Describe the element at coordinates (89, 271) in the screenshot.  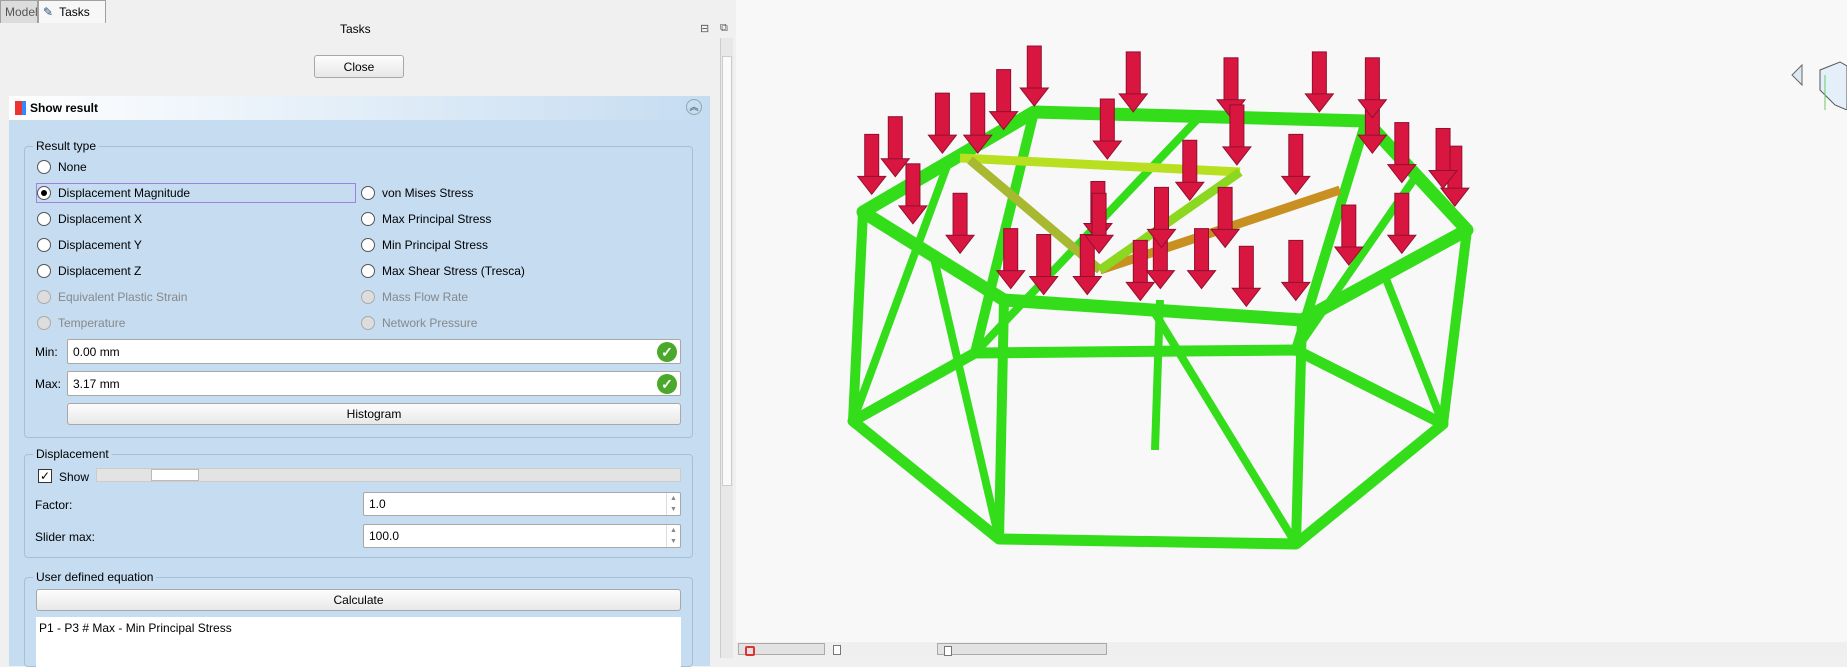
I see `radio-result-type: Displacement Z` at that location.